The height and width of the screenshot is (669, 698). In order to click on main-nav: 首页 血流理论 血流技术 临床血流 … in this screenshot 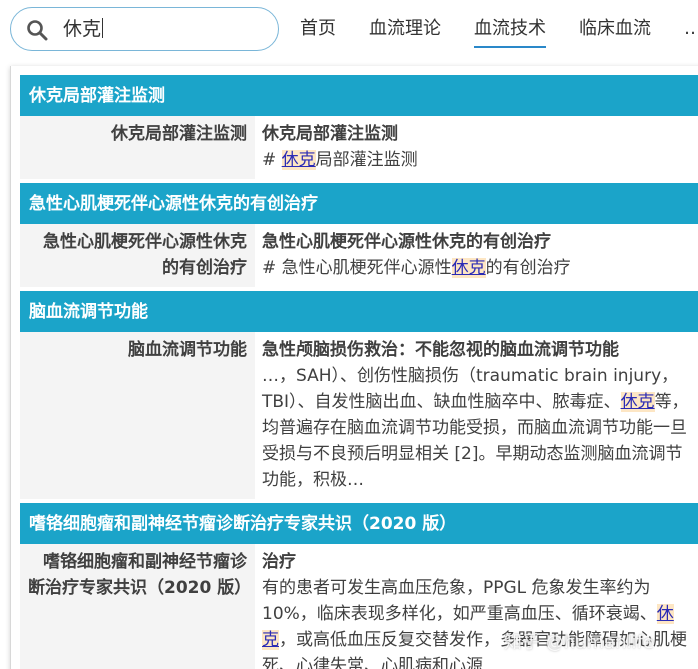, I will do `click(499, 32)`.